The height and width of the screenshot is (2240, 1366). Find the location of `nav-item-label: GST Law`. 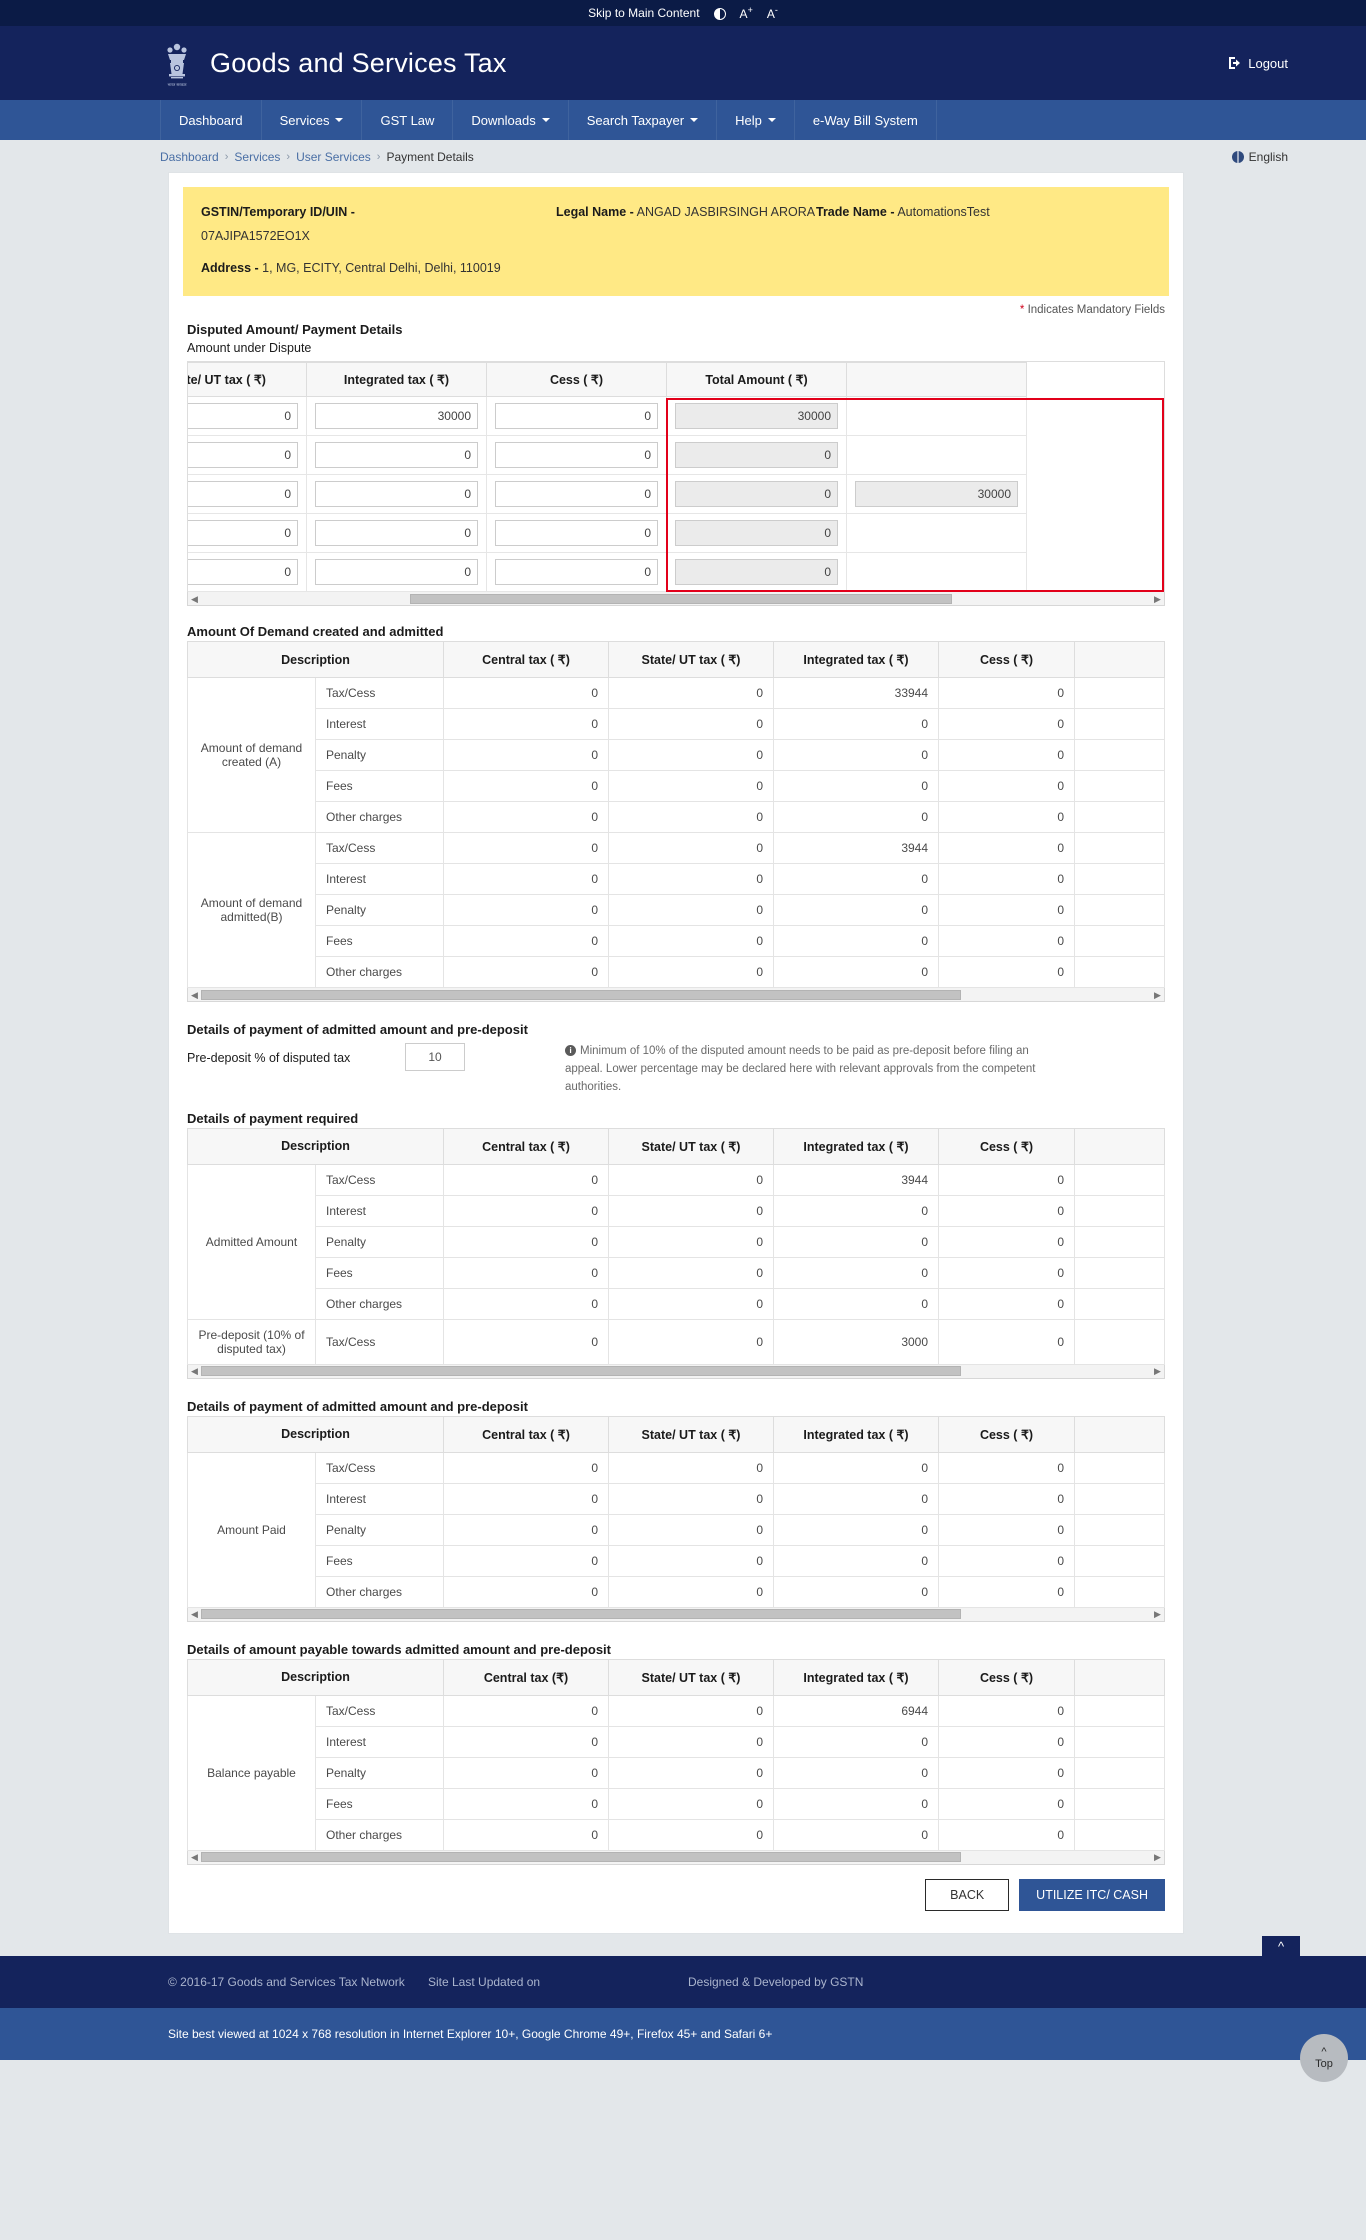

nav-item-label: GST Law is located at coordinates (407, 120).